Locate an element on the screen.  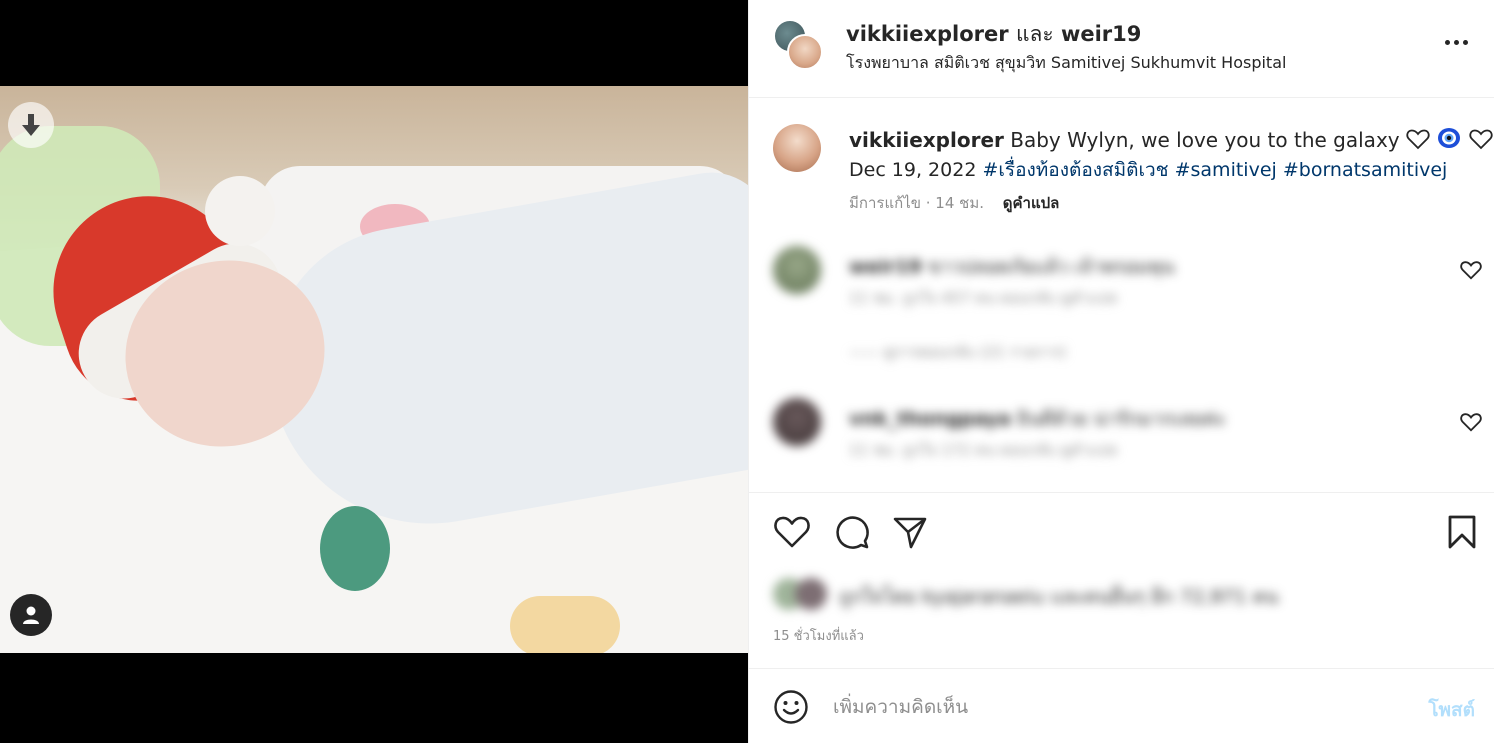
comment-text: weir19 ขาวปลอดภัยแล้ว เจ้าพรอมพุน is located at coordinates (1011, 267).